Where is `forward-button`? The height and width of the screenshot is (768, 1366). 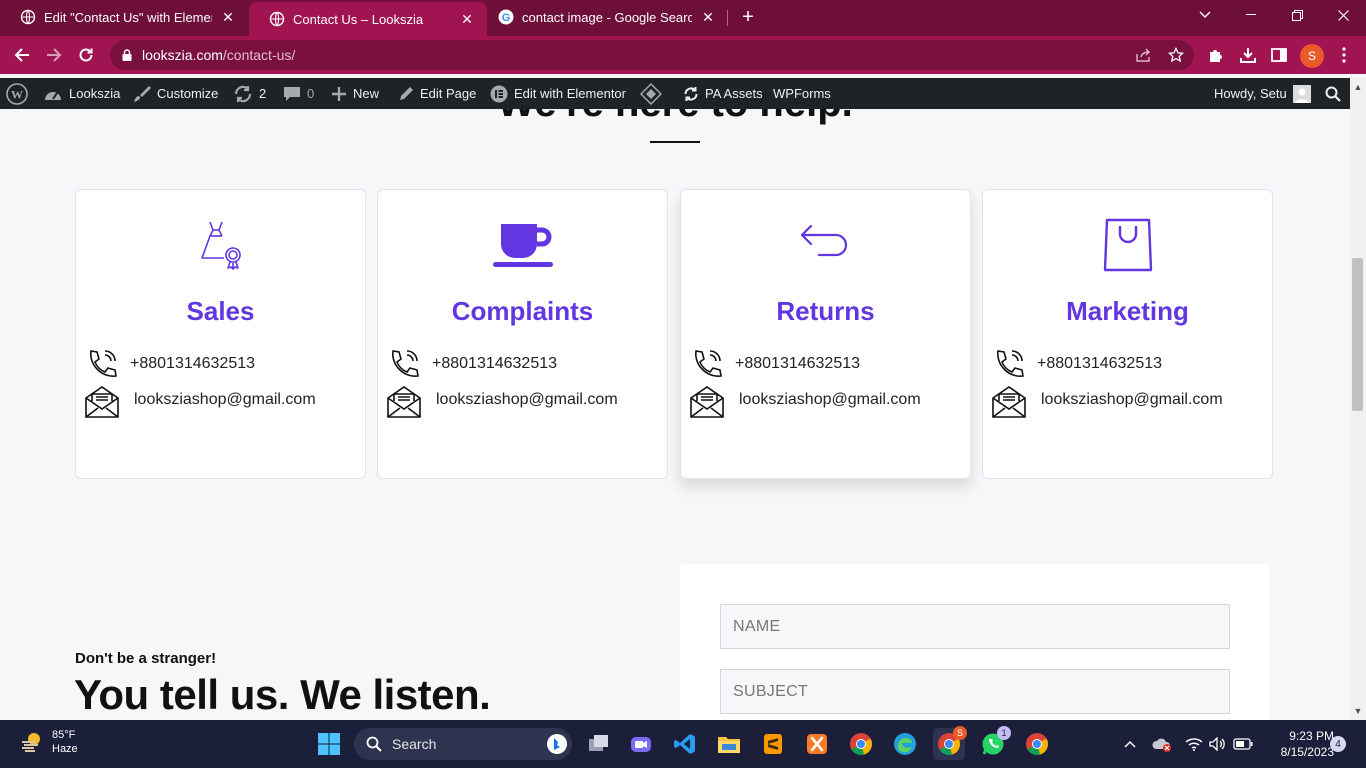 forward-button is located at coordinates (54, 55).